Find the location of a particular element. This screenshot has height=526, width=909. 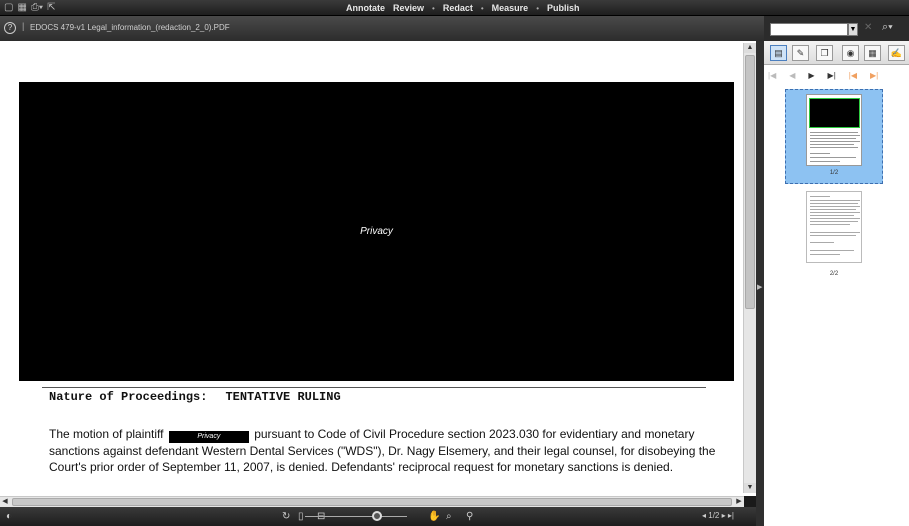

quick-toolbar: ▢ ▦ ⎙▾ ⇱ is located at coordinates (30, 8).